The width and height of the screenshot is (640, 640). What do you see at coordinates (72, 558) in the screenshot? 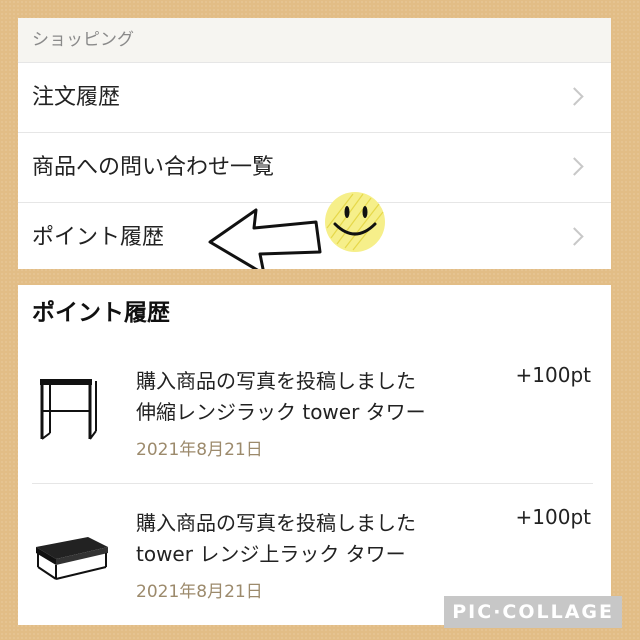
I see `over-range-rack-thumbnail-icon` at bounding box center [72, 558].